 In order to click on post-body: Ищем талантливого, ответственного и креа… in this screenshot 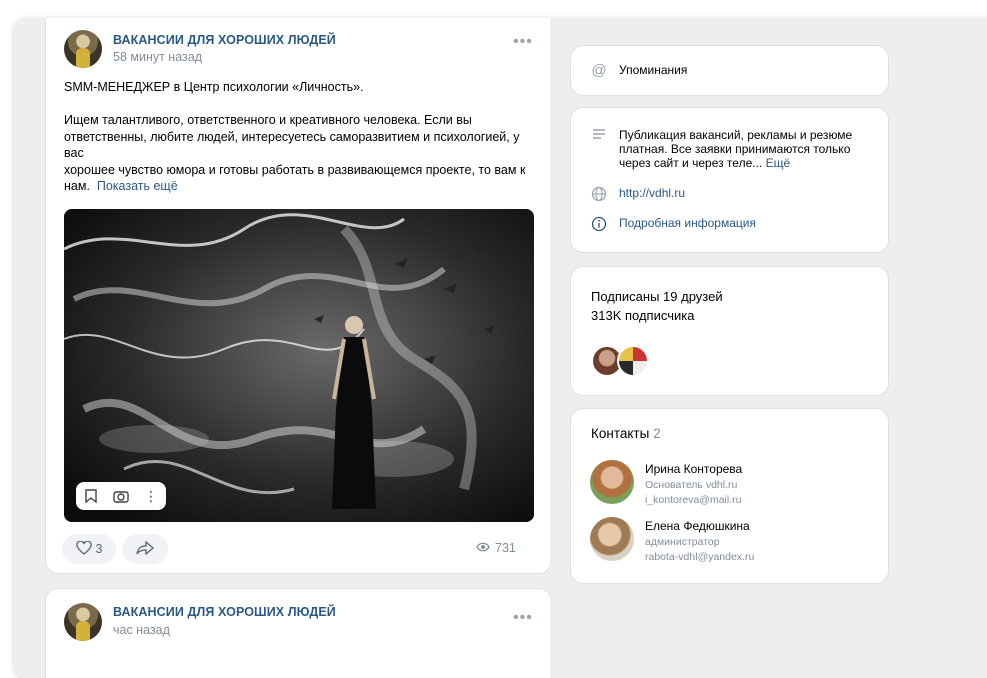, I will do `click(301, 153)`.